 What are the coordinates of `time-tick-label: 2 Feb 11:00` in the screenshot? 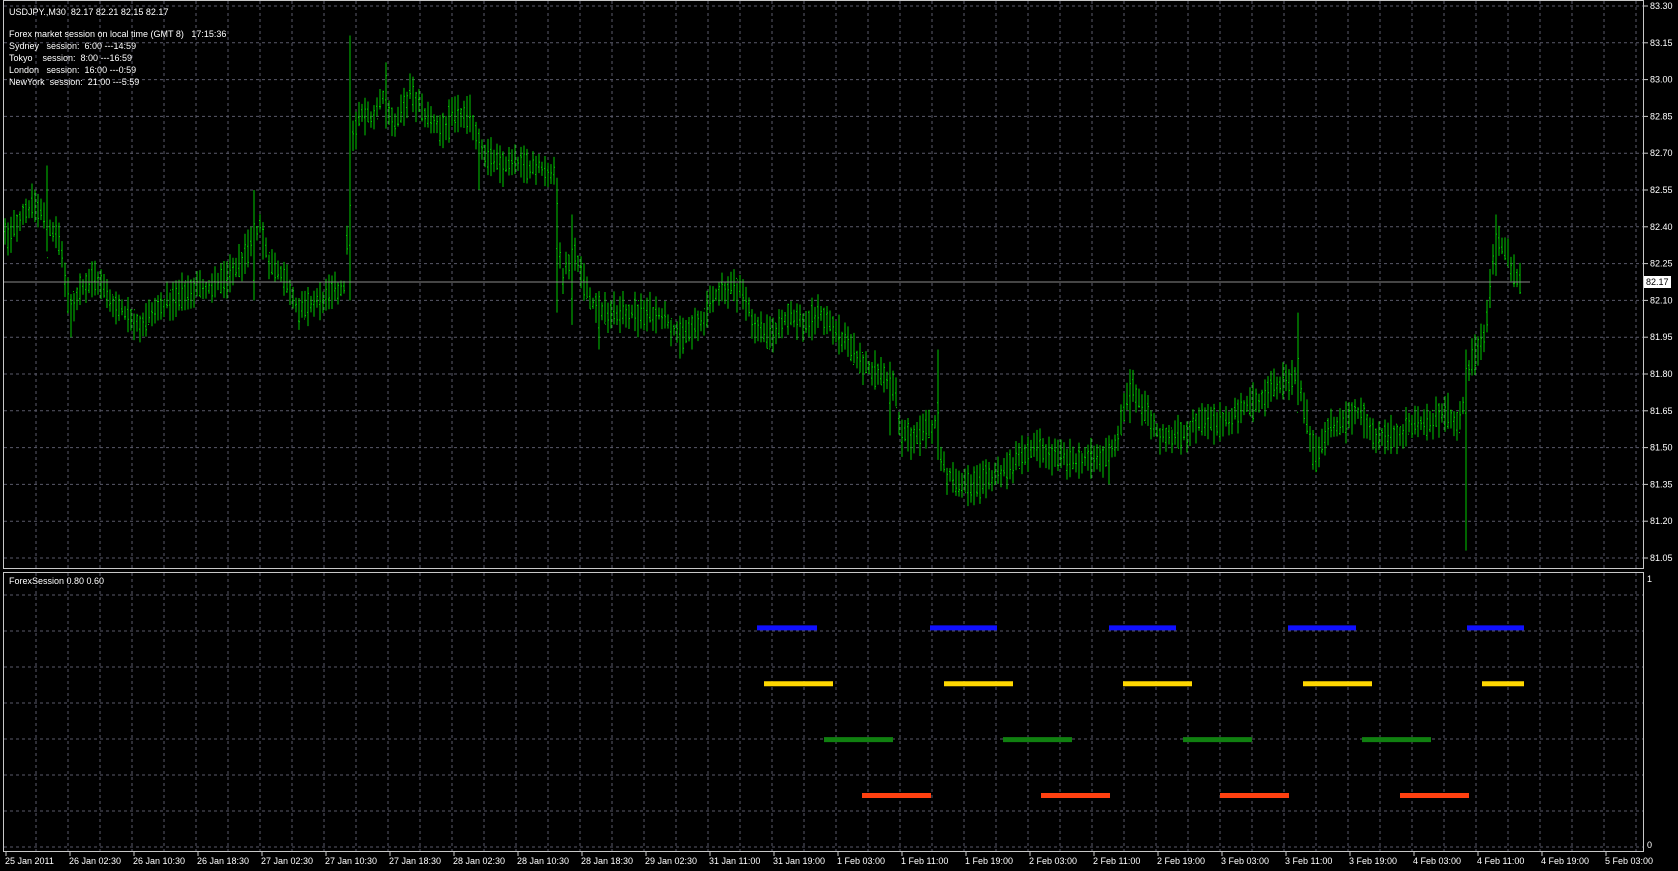 It's located at (1116, 861).